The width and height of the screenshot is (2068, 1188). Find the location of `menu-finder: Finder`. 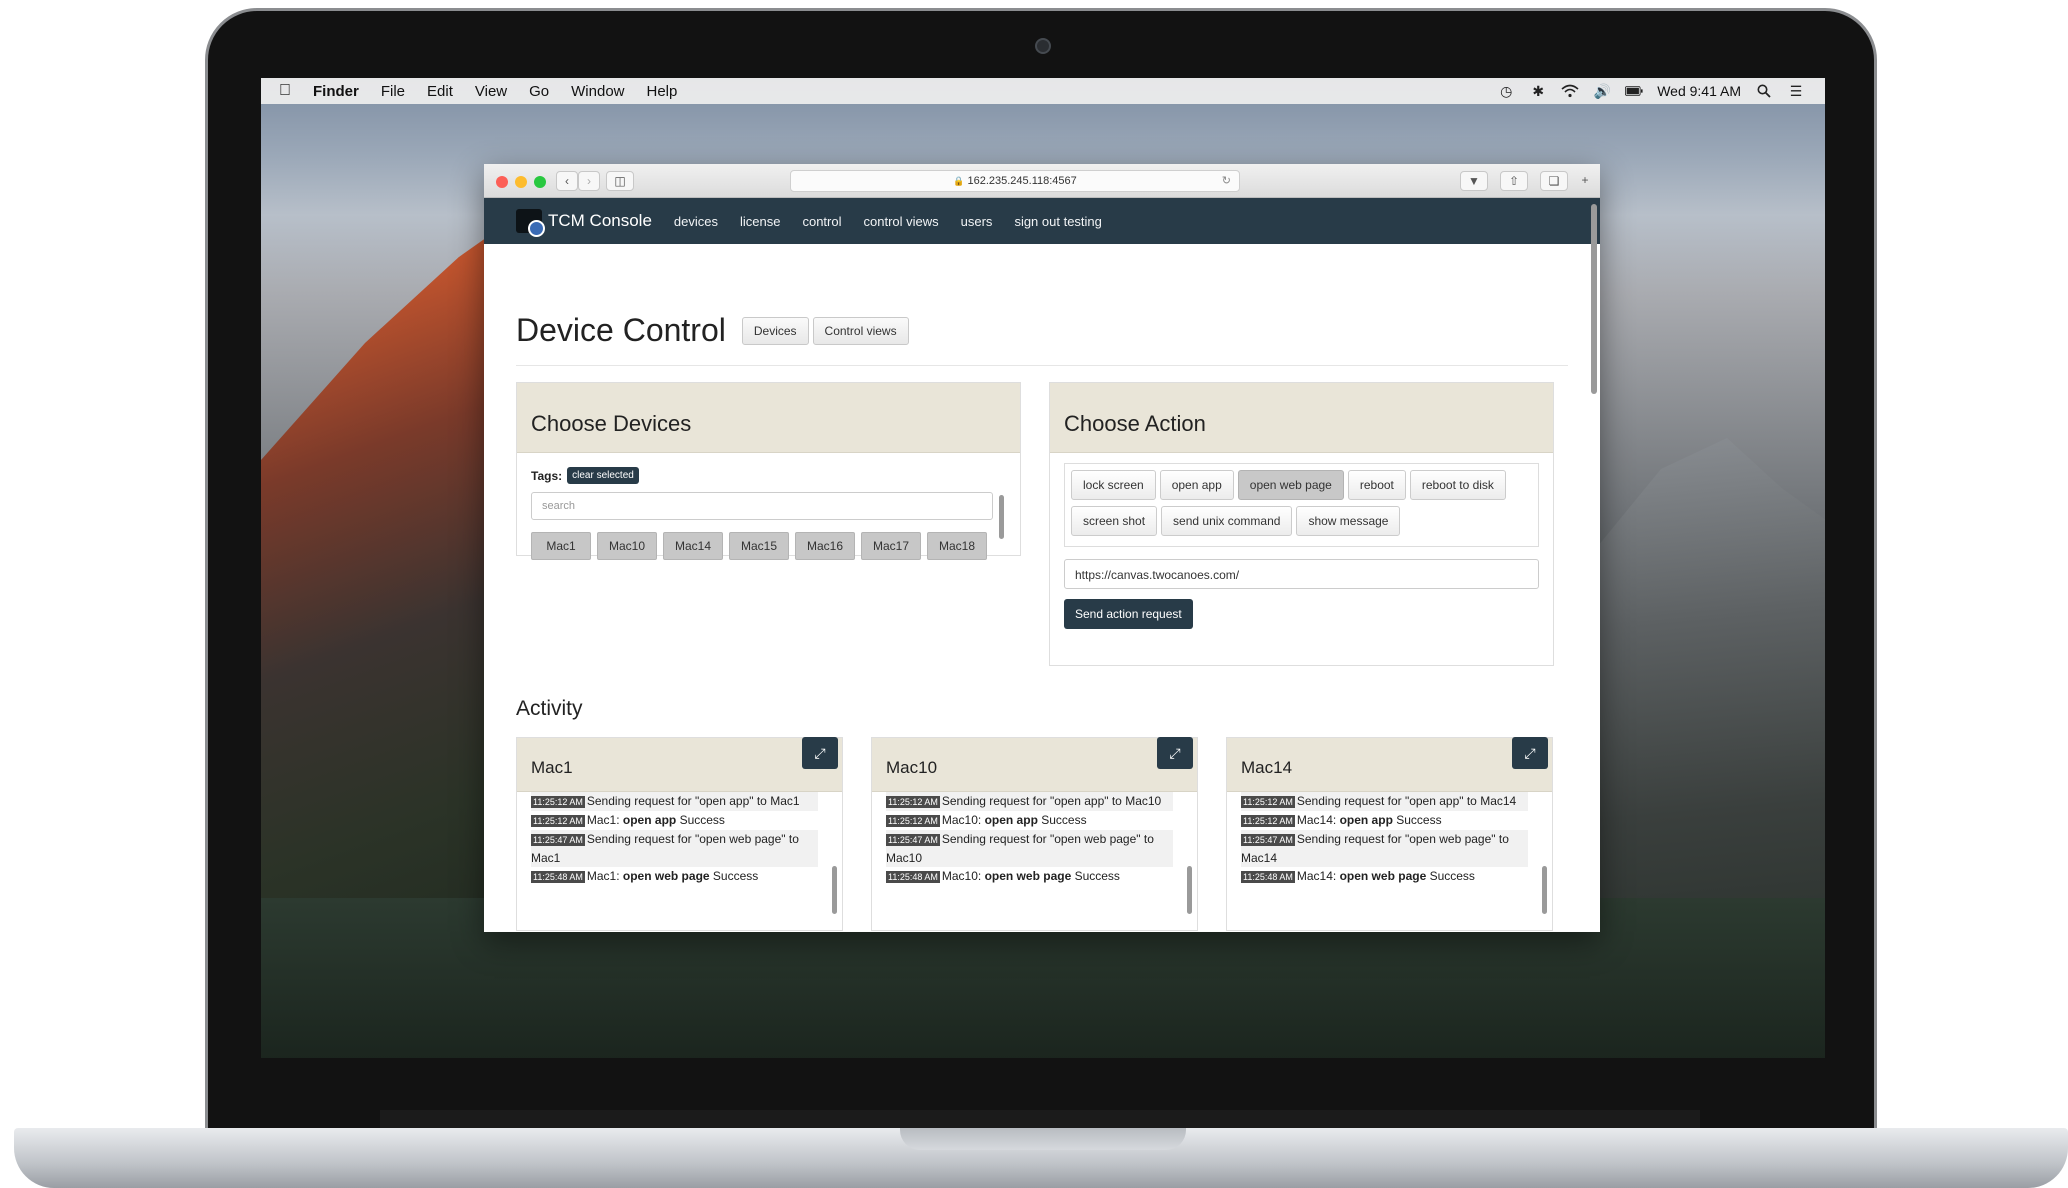

menu-finder: Finder is located at coordinates (336, 91).